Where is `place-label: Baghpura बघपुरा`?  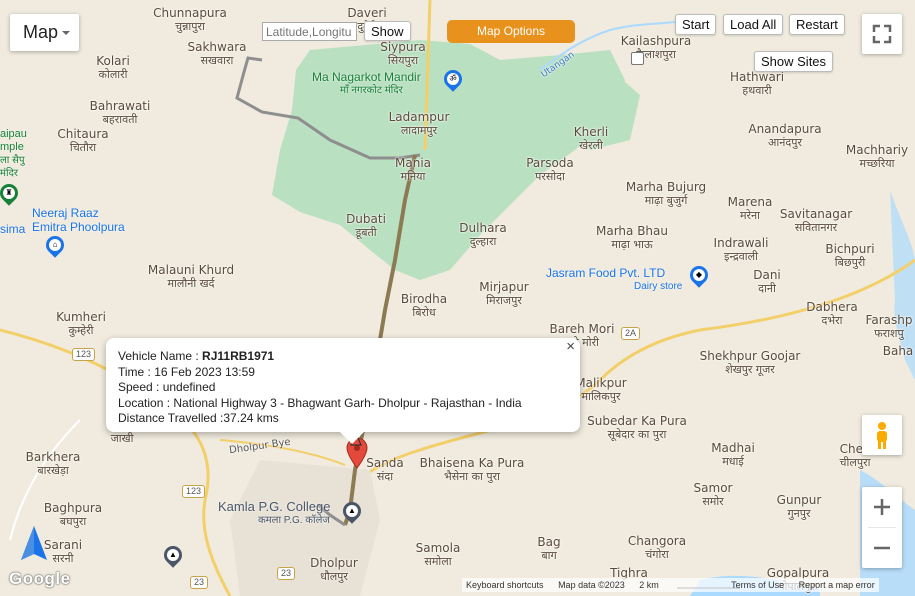
place-label: Baghpura बघपुरा is located at coordinates (73, 515).